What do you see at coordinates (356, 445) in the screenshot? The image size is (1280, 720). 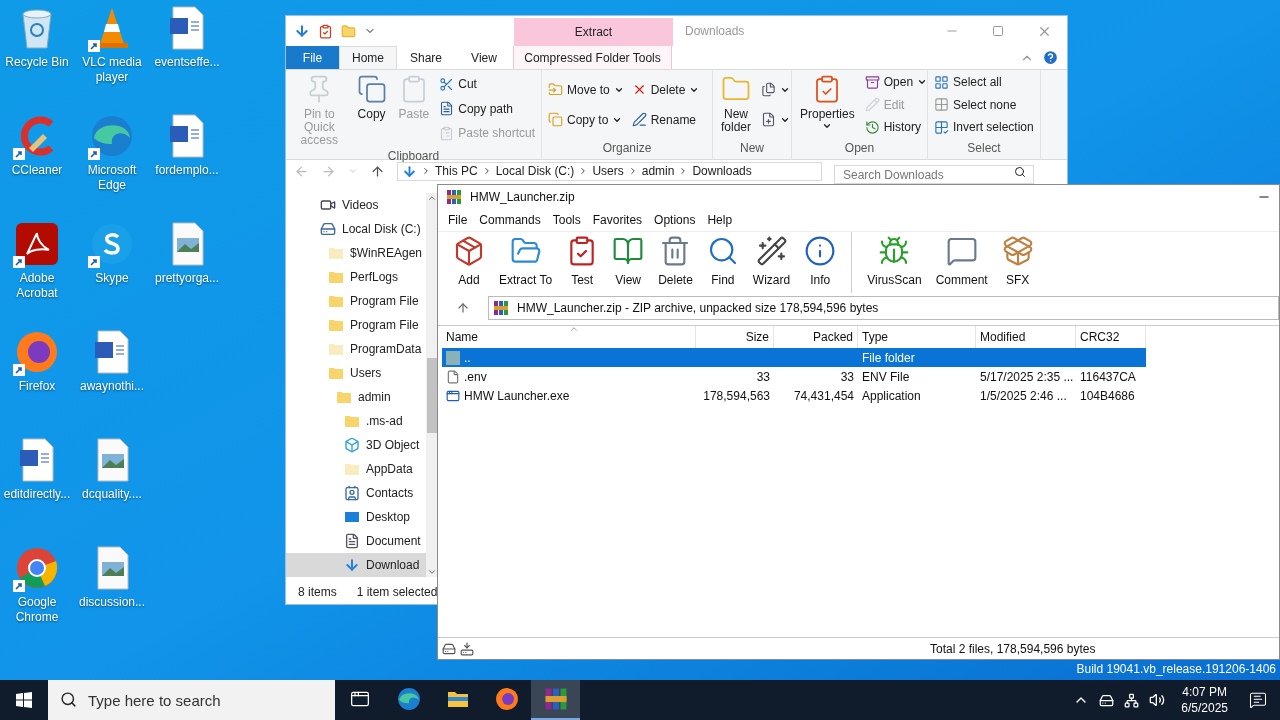 I see `tree-item: 3D Object` at bounding box center [356, 445].